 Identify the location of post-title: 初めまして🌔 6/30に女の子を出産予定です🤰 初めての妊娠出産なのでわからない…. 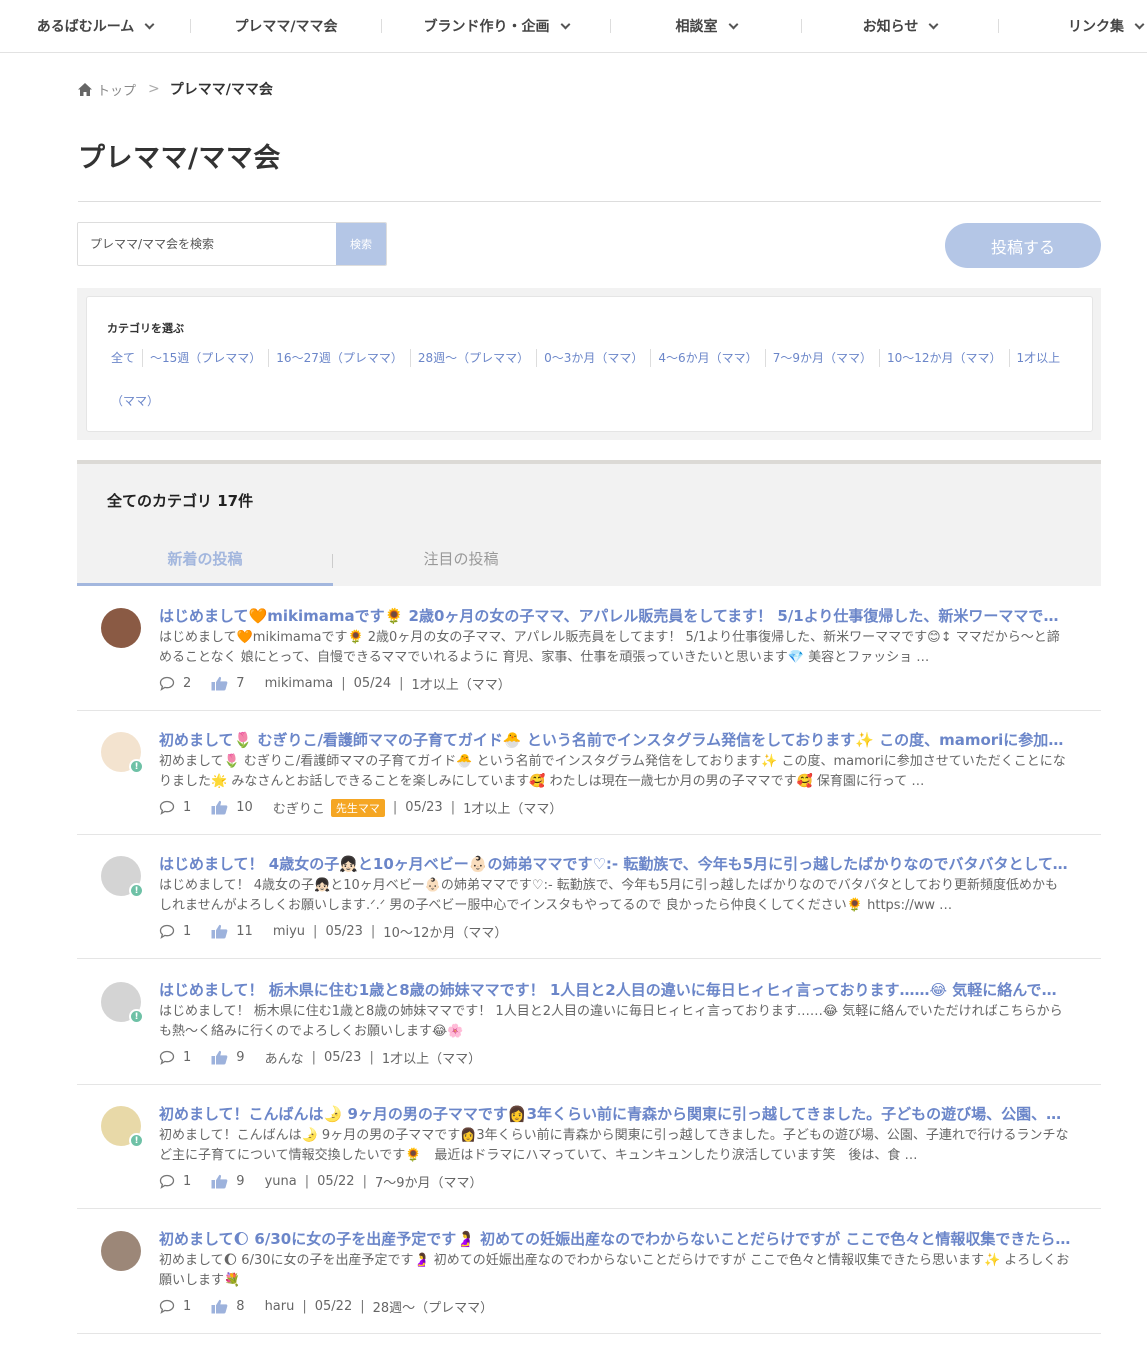
(615, 1238).